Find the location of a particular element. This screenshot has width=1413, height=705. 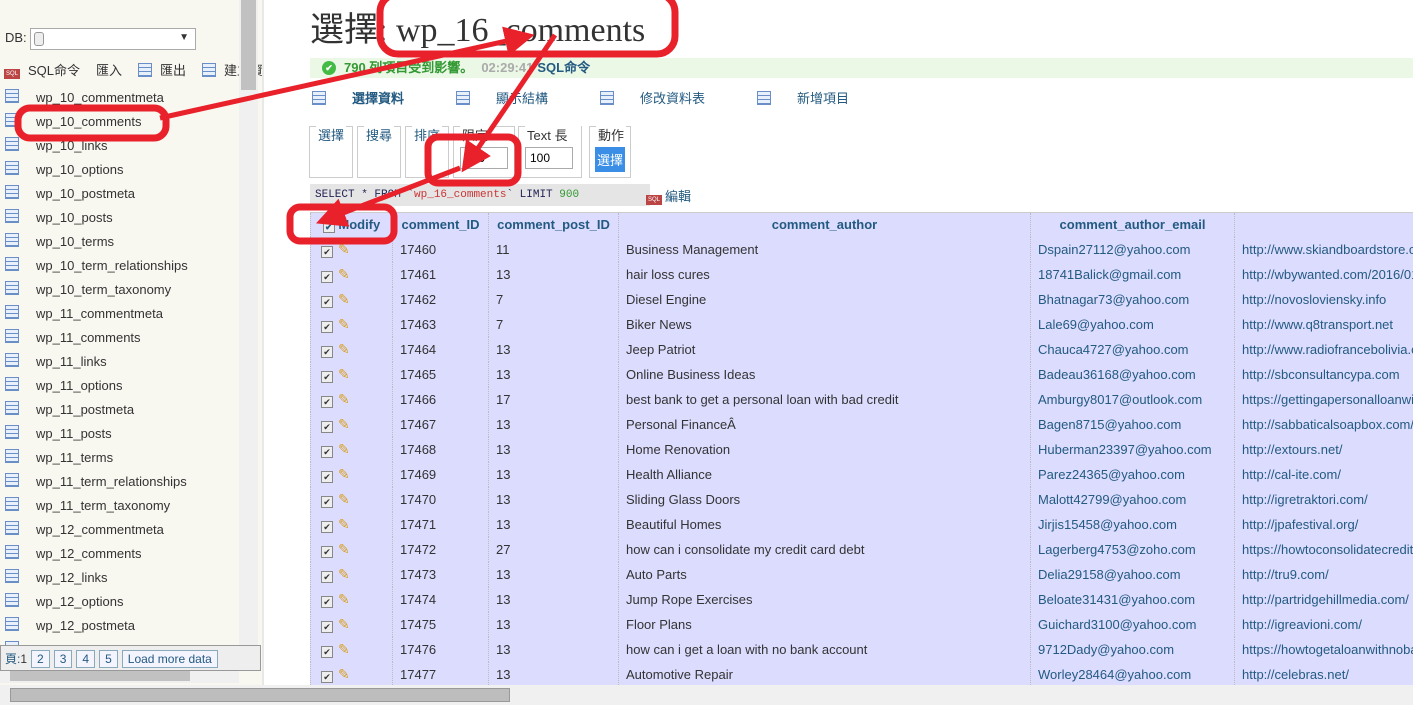

tab: 修改資料表 is located at coordinates (665, 98).